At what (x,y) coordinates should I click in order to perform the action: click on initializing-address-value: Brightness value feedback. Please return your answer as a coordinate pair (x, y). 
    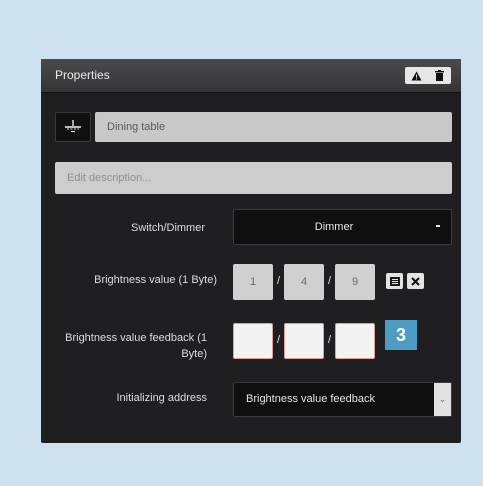
    Looking at the image, I should click on (311, 399).